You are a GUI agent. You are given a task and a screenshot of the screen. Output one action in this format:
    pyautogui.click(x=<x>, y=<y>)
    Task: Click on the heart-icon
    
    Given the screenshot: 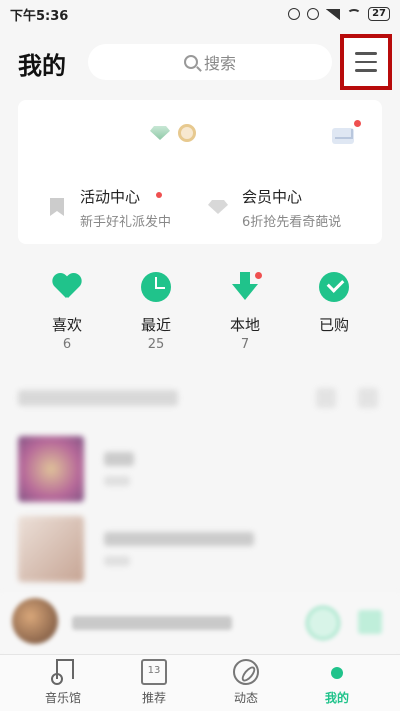 What is the action you would take?
    pyautogui.click(x=67, y=287)
    